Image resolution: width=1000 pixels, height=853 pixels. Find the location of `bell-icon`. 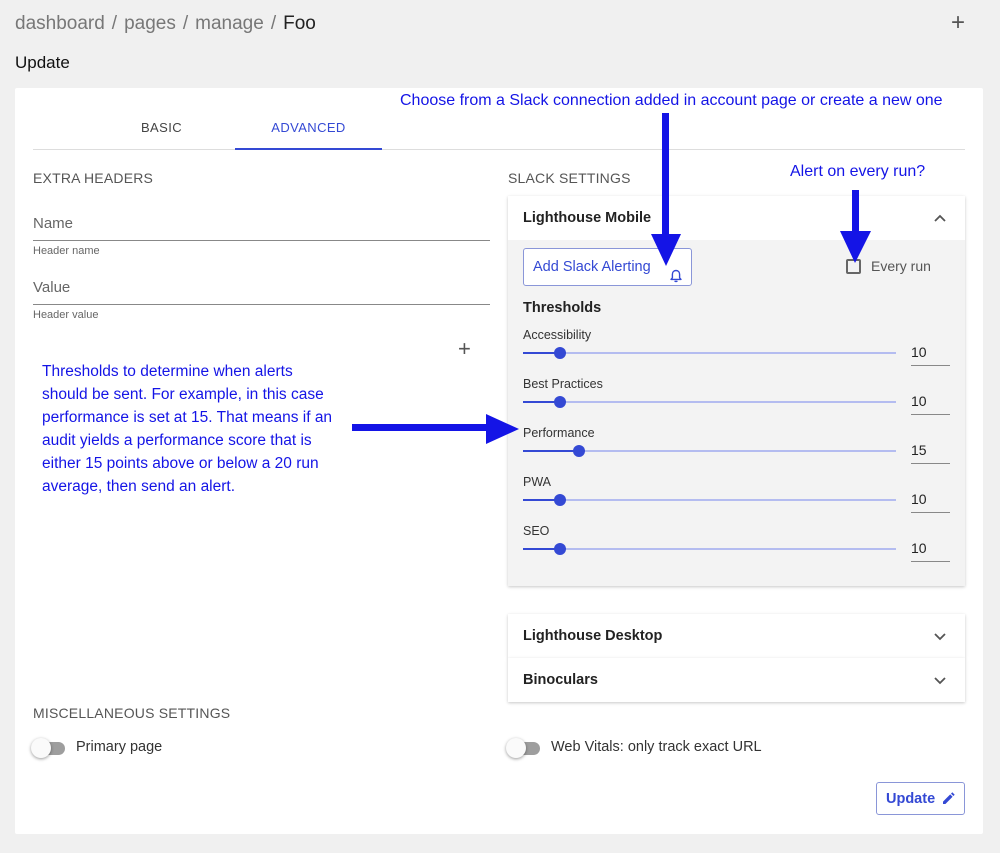

bell-icon is located at coordinates (676, 279).